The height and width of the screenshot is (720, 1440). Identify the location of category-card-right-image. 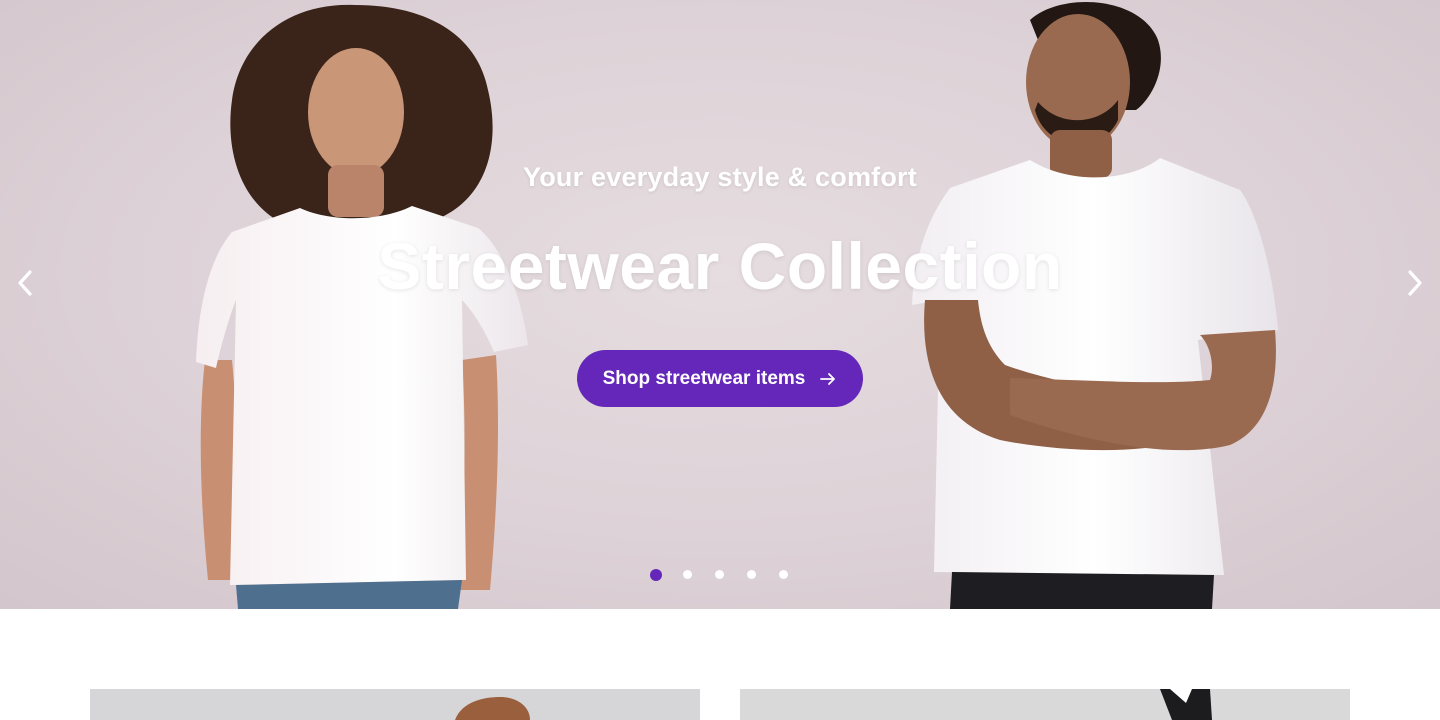
(1045, 704).